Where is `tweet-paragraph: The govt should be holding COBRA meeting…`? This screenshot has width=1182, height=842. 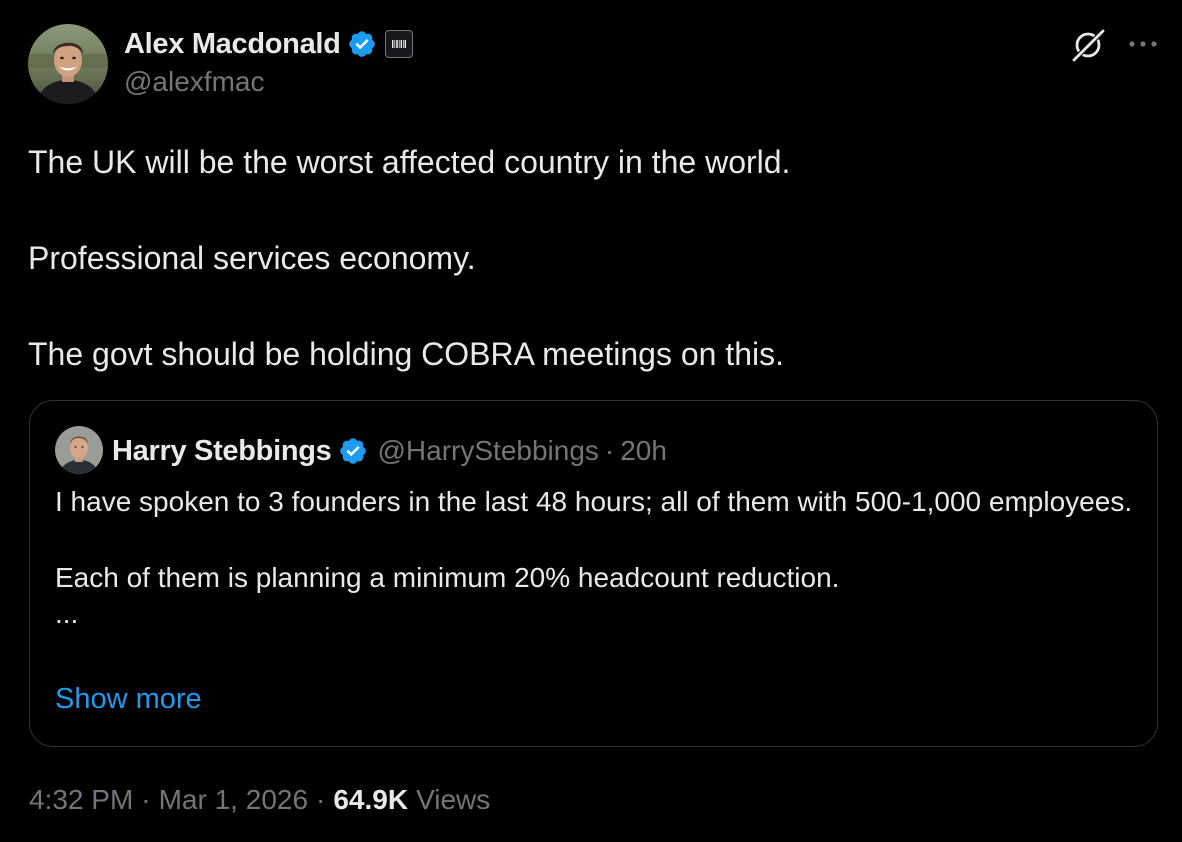 tweet-paragraph: The govt should be holding COBRA meeting… is located at coordinates (406, 354).